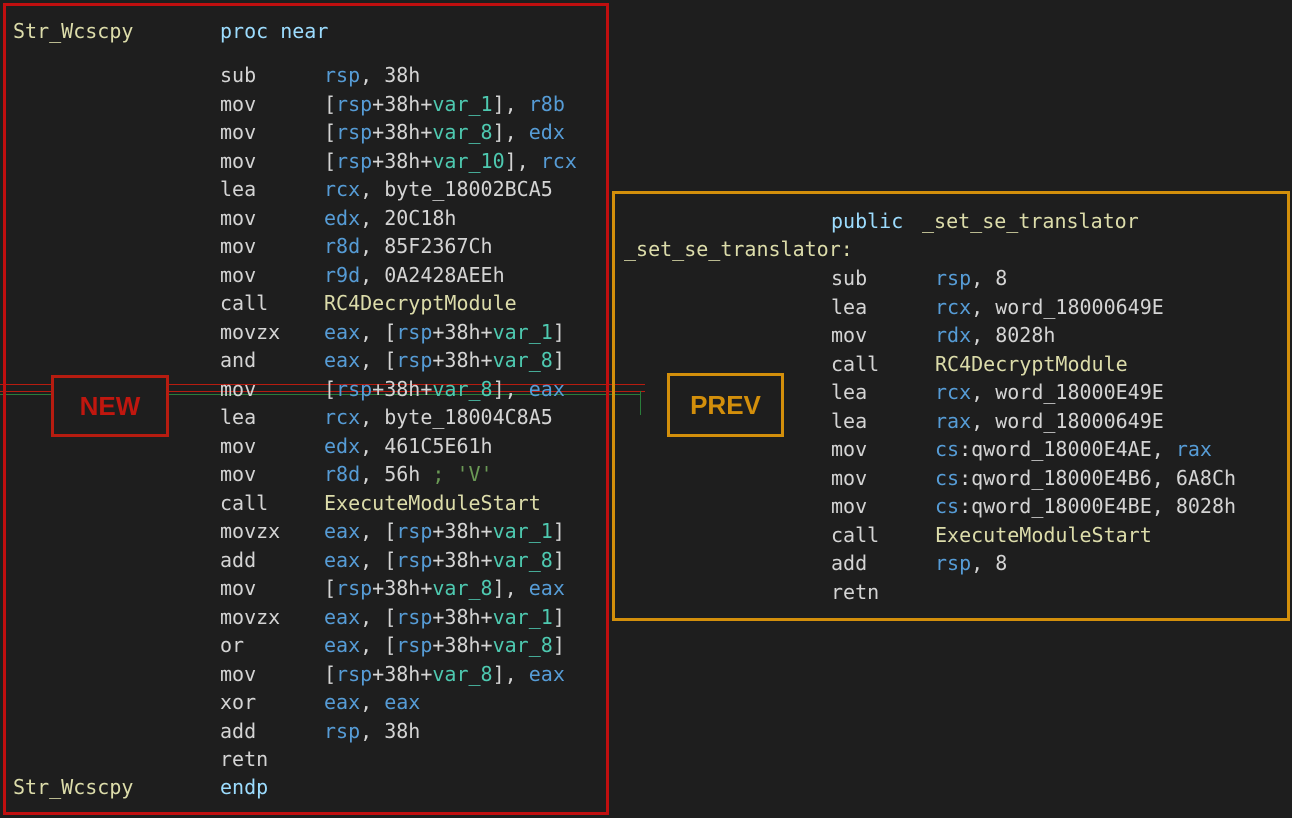 The height and width of the screenshot is (818, 1292). I want to click on prev-line-operands: rcx, word_18000649E, so click(1049, 307).